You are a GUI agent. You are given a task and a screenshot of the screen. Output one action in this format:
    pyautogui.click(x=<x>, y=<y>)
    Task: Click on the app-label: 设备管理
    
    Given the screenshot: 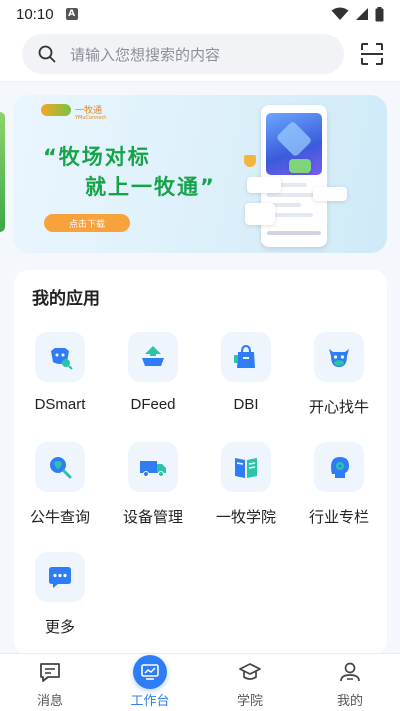 What is the action you would take?
    pyautogui.click(x=152, y=517)
    